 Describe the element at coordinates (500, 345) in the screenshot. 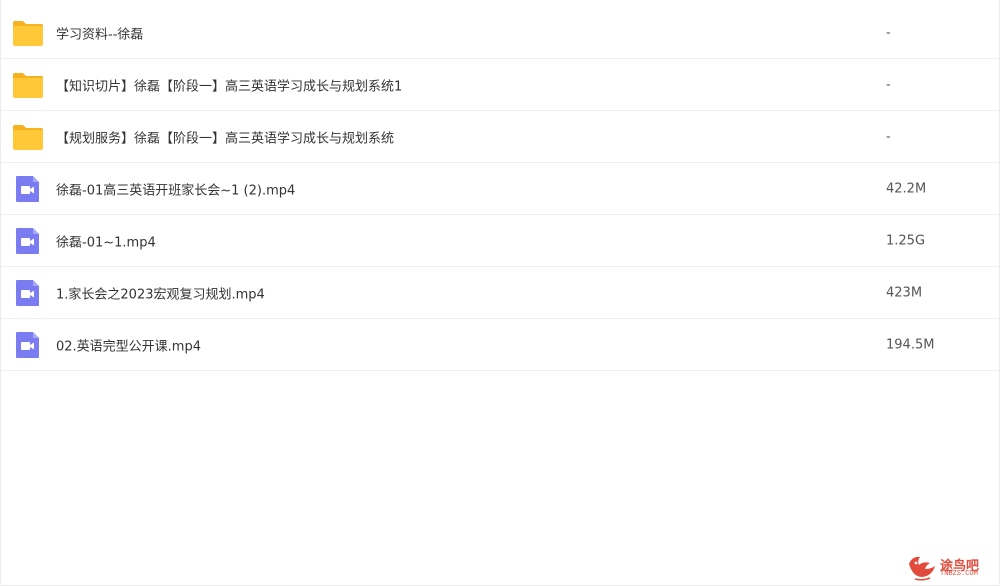

I see `file-row-video: 02.英语完型公开课.mp4 194.5M` at that location.